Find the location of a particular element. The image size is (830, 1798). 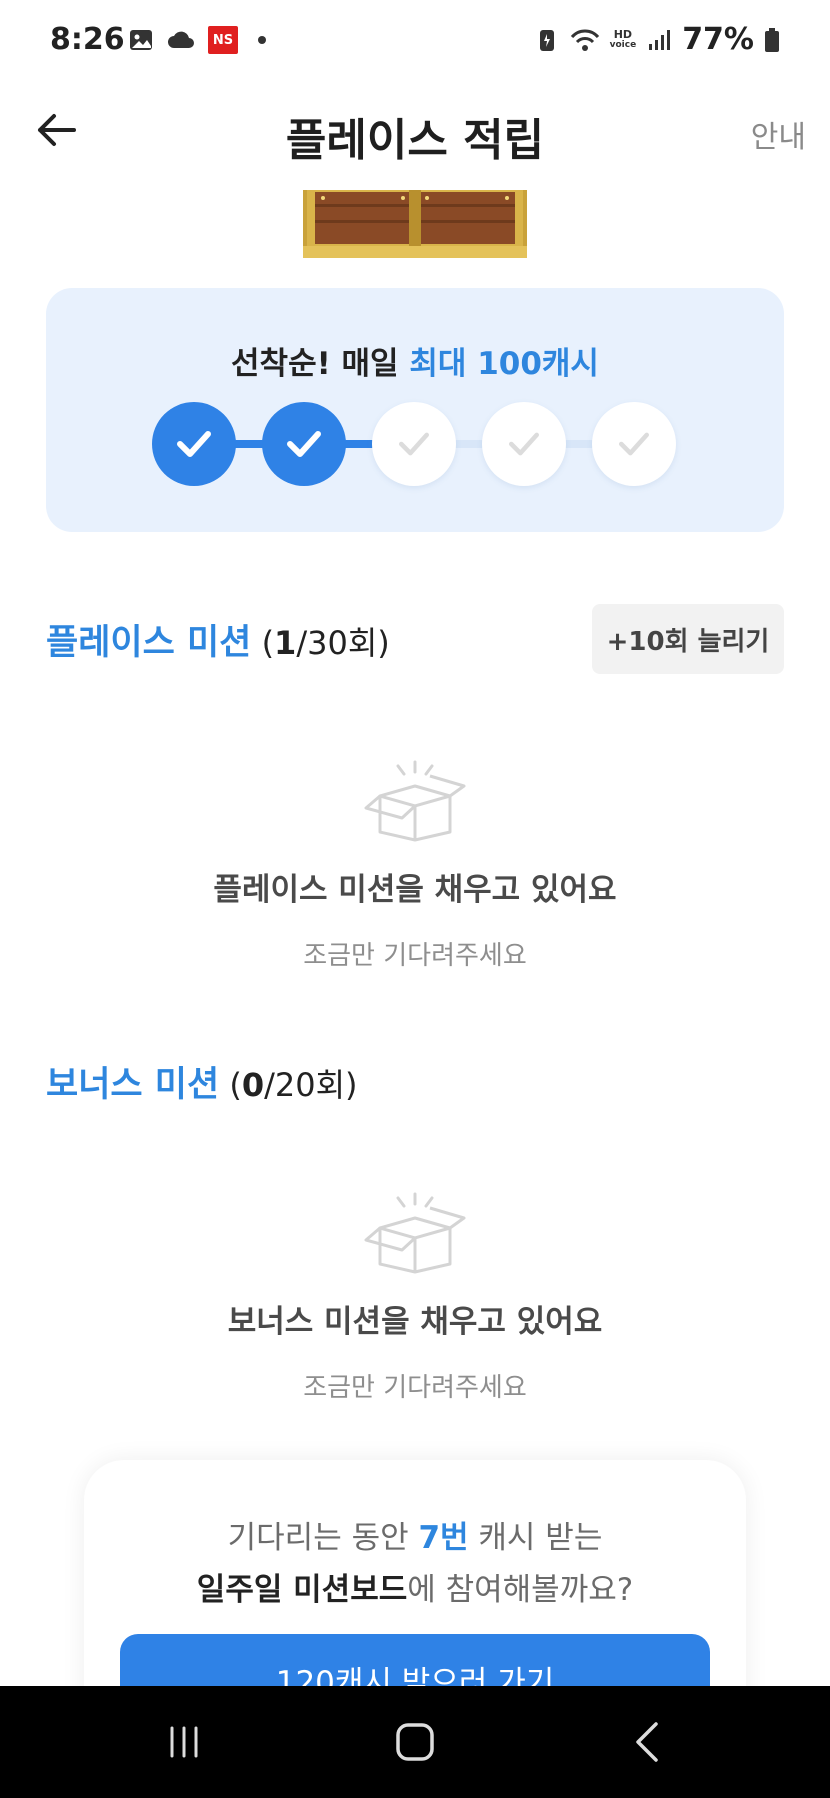

hd-label: HD is located at coordinates (623, 34).